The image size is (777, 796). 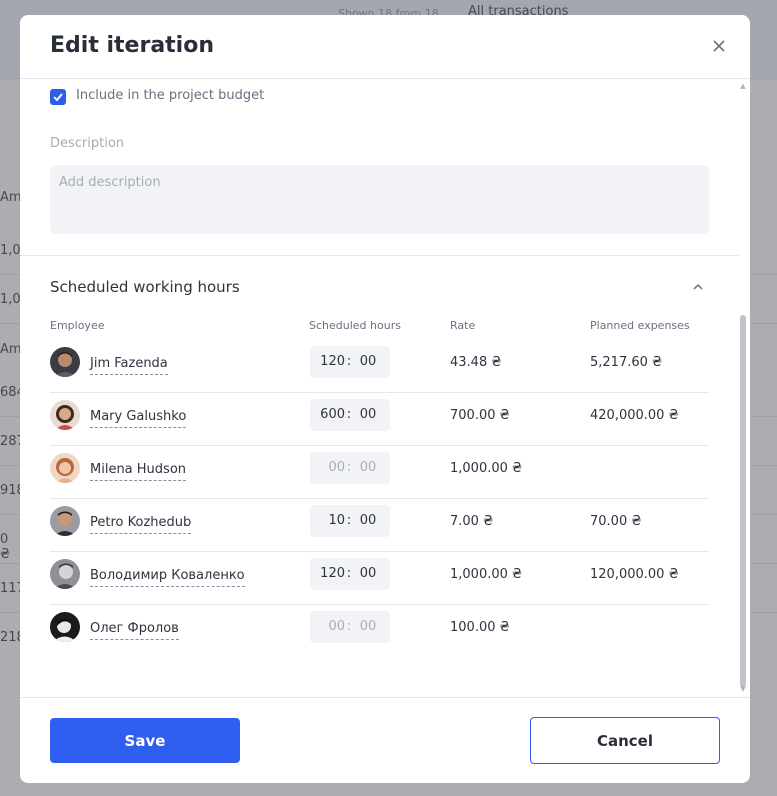 I want to click on include-budget-checkbox, so click(x=58, y=97).